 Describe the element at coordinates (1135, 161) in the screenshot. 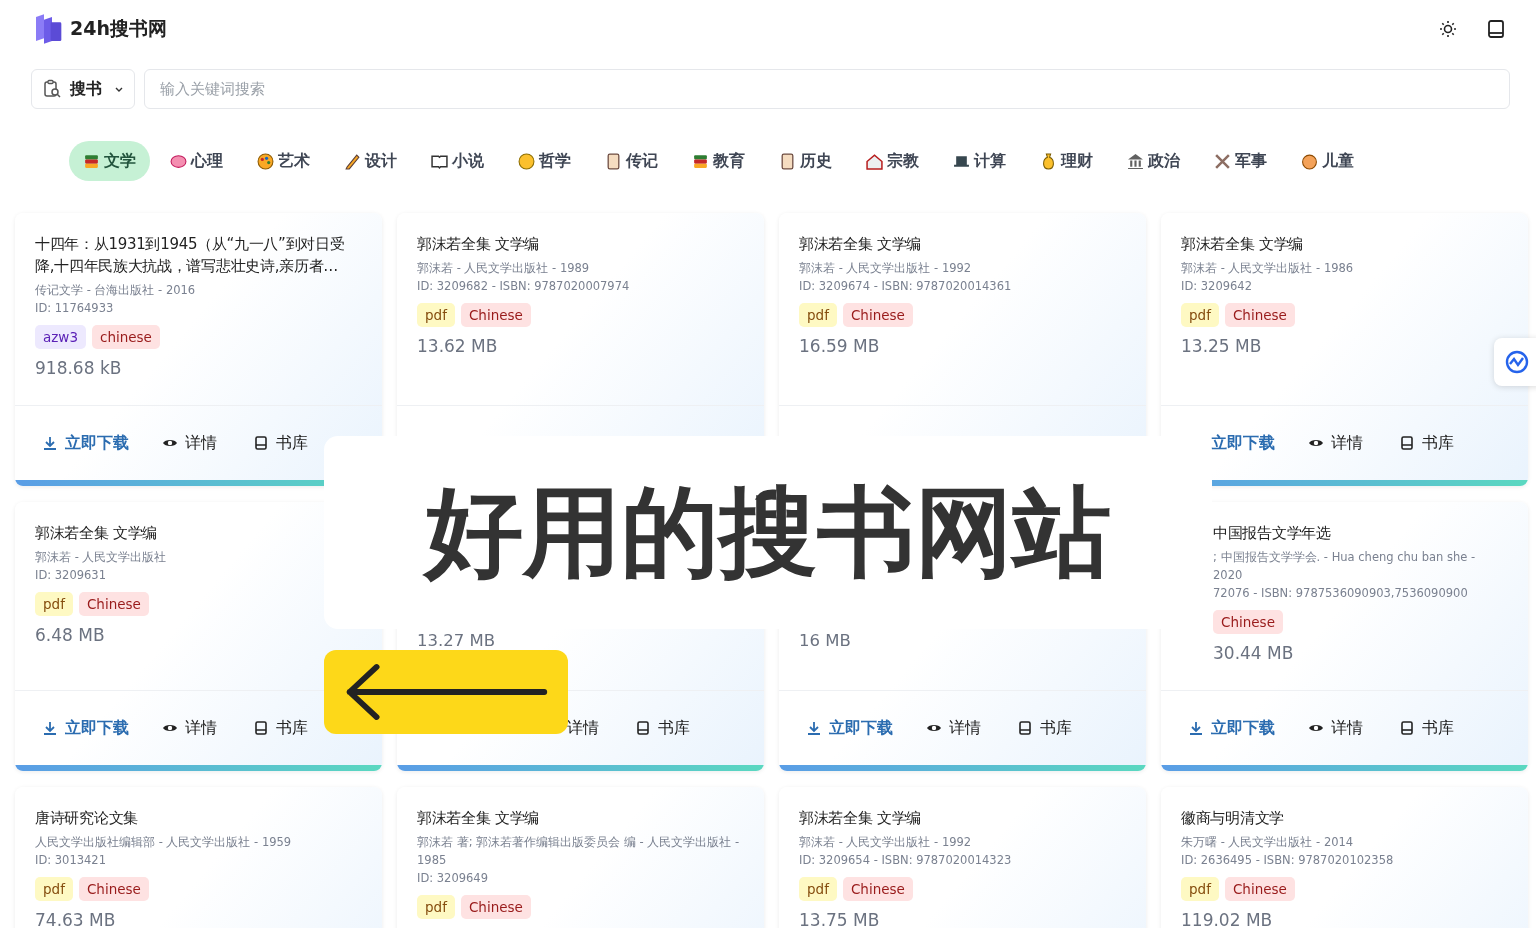

I see `bank-icon` at that location.